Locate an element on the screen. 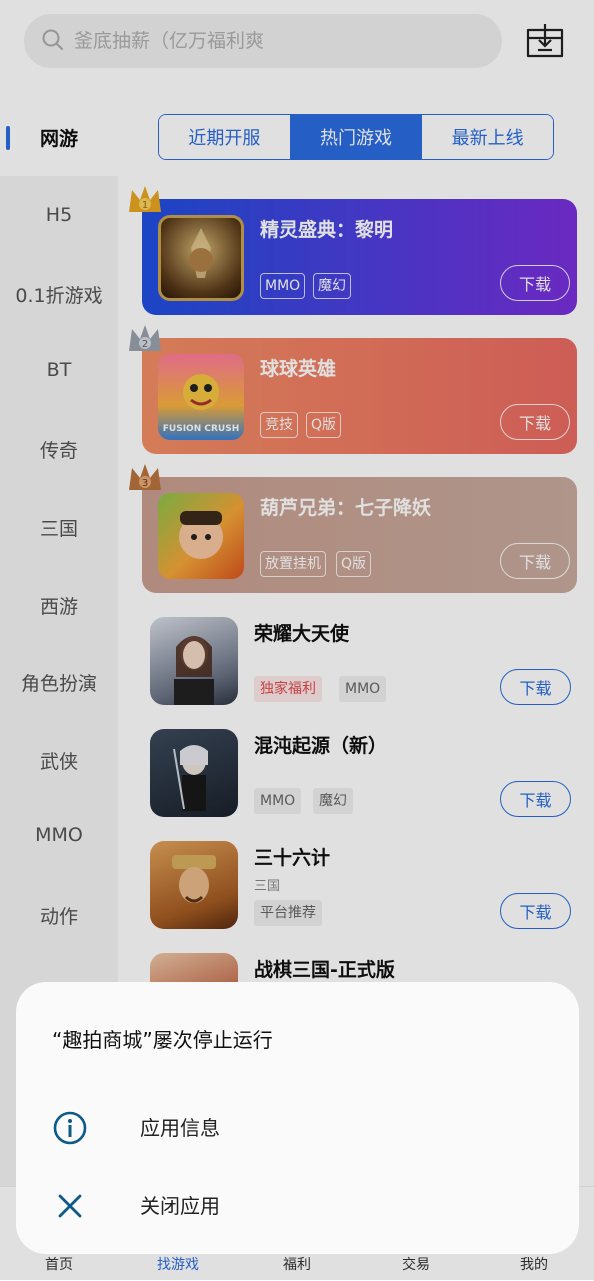  option-label: 应用信息 is located at coordinates (180, 1128).